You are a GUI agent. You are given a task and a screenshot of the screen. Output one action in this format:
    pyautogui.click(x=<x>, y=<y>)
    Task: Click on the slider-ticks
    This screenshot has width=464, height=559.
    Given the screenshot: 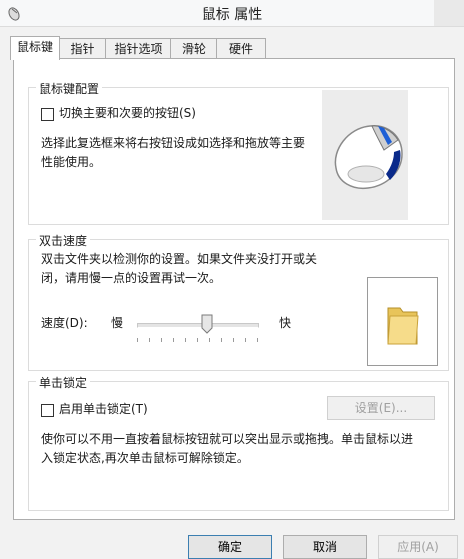 What is the action you would take?
    pyautogui.click(x=197, y=340)
    